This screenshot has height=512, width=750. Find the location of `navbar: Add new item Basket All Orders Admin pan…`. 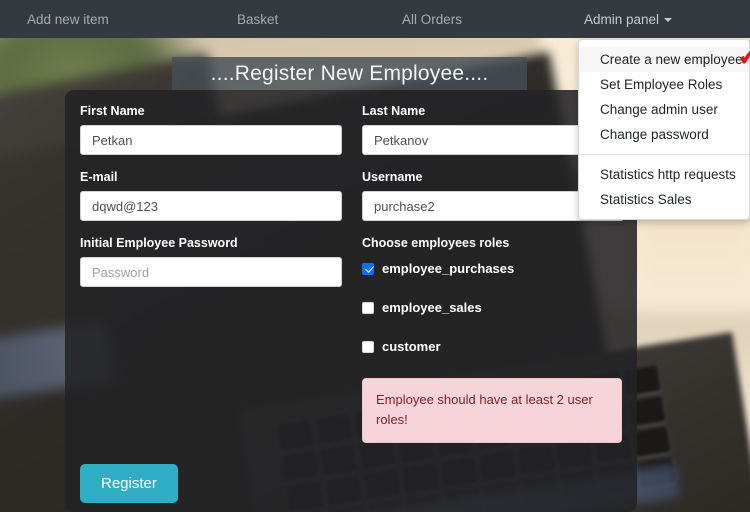

navbar: Add new item Basket All Orders Admin pan… is located at coordinates (375, 19).